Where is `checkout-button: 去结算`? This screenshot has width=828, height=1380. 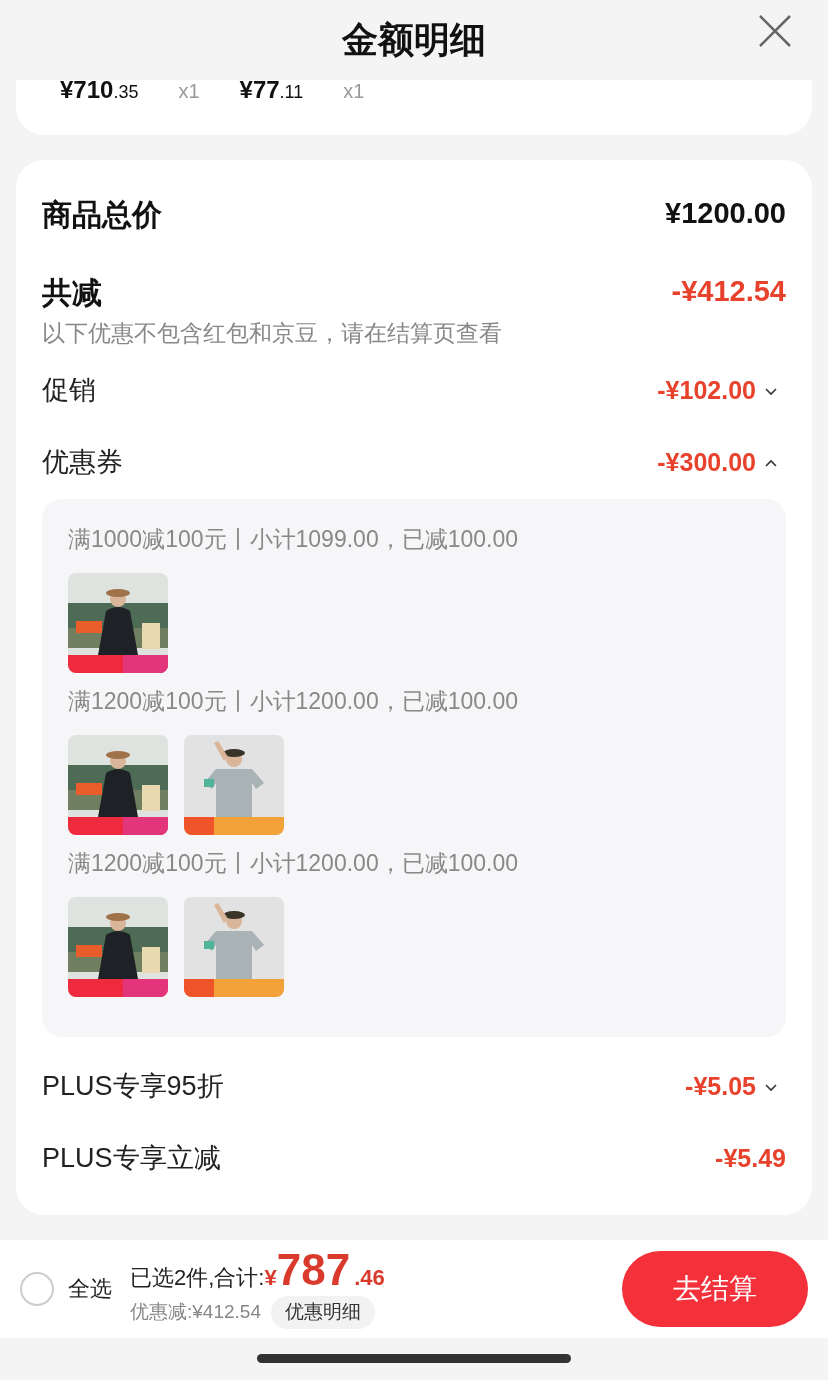 checkout-button: 去结算 is located at coordinates (715, 1288).